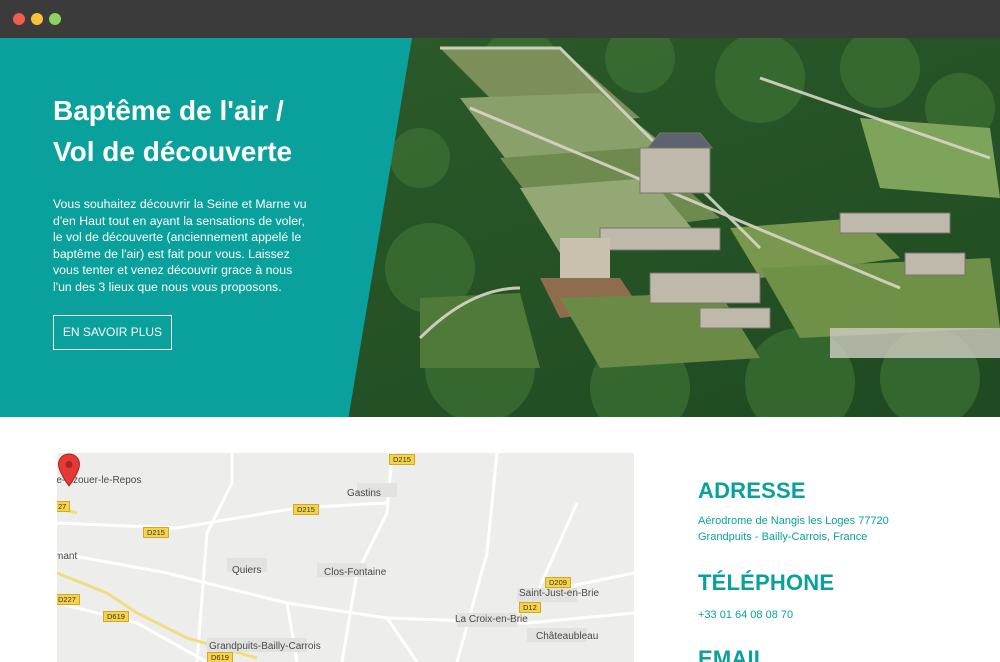  What do you see at coordinates (491, 619) in the screenshot?
I see `place-la-croix: La Croix-en-Brie` at bounding box center [491, 619].